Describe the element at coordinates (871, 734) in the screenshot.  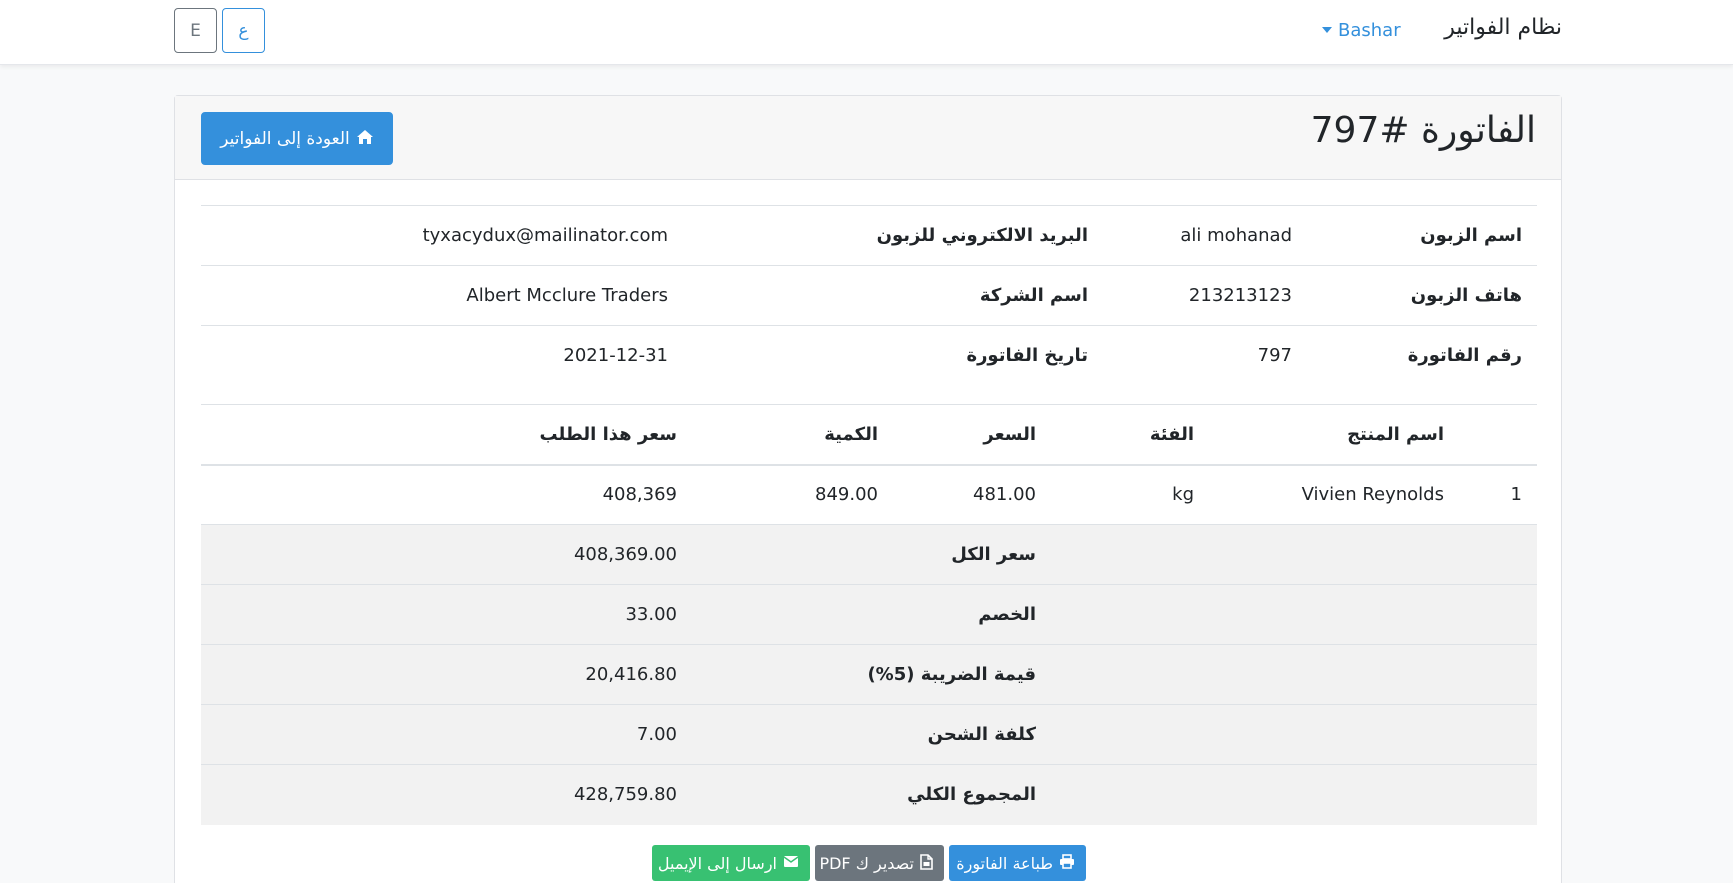
I see `summary-label: كلفة الشحن` at that location.